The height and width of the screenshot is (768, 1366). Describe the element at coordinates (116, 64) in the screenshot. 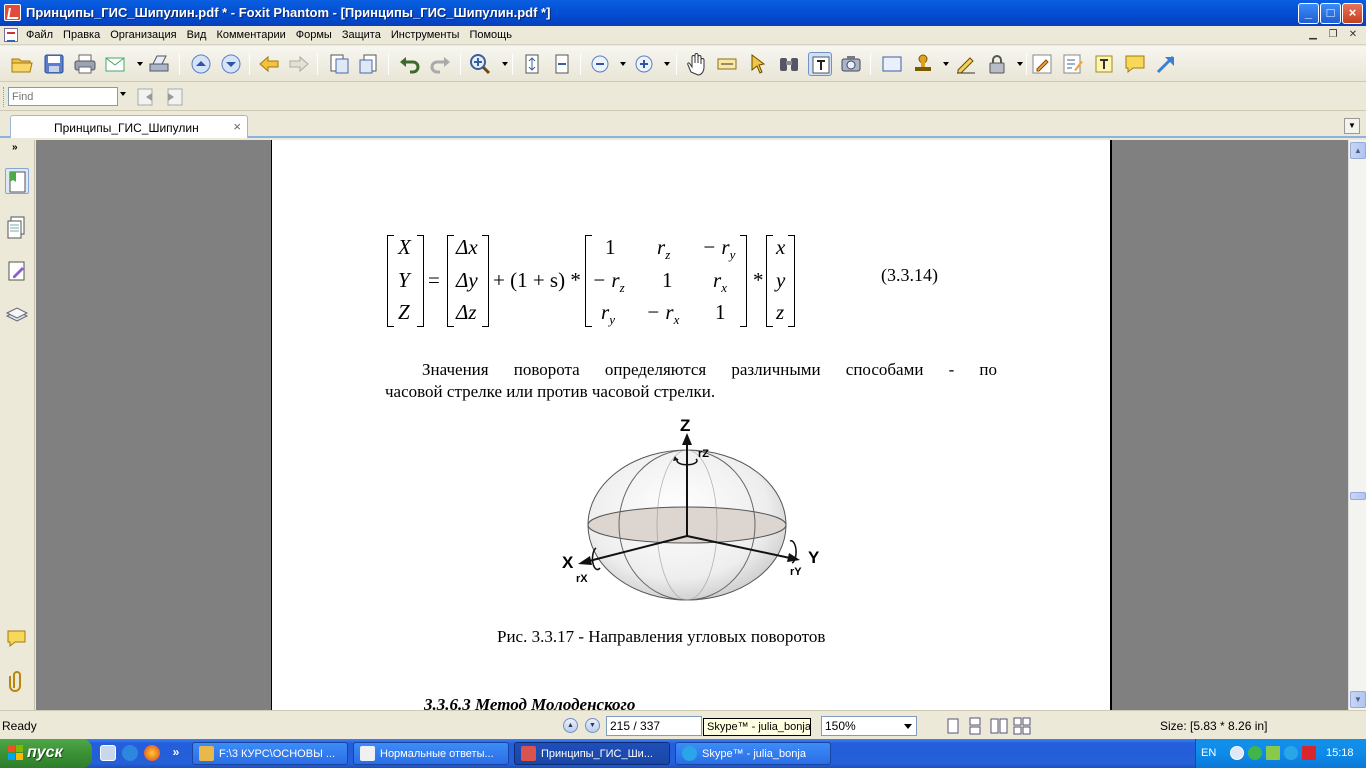

I see `email-icon` at that location.